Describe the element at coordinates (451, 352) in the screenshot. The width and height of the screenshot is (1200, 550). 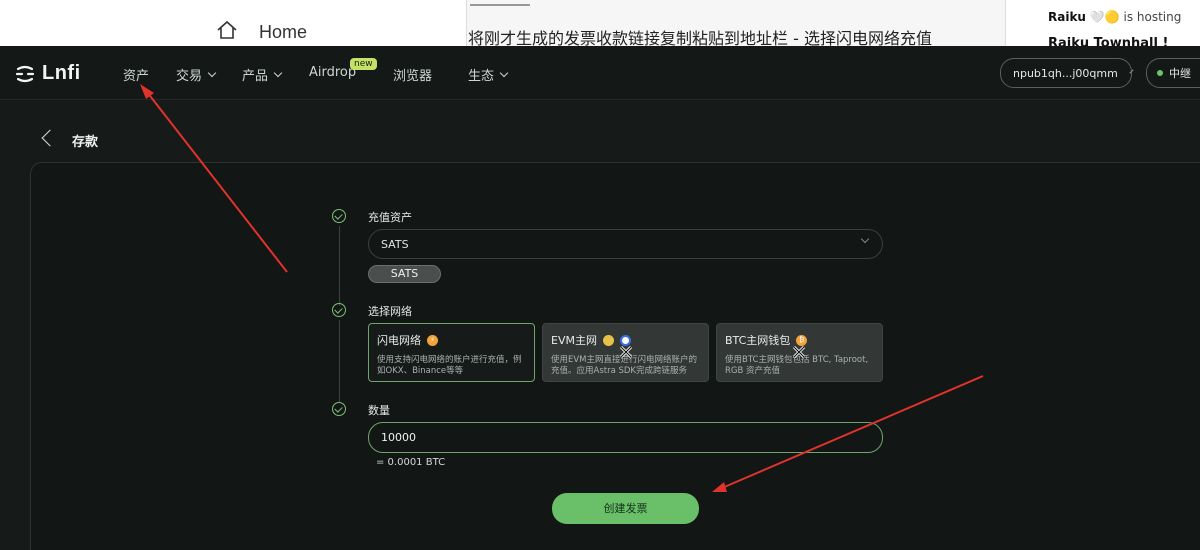
I see `network-option-lightning: 闪电网络 ⚡ 使用支持闪电网络的账户进行充值，例如OKX、Binance等等` at that location.